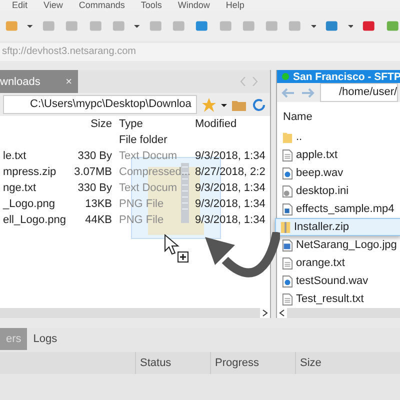  I want to click on file-row: Installer.zip, so click(337, 227).